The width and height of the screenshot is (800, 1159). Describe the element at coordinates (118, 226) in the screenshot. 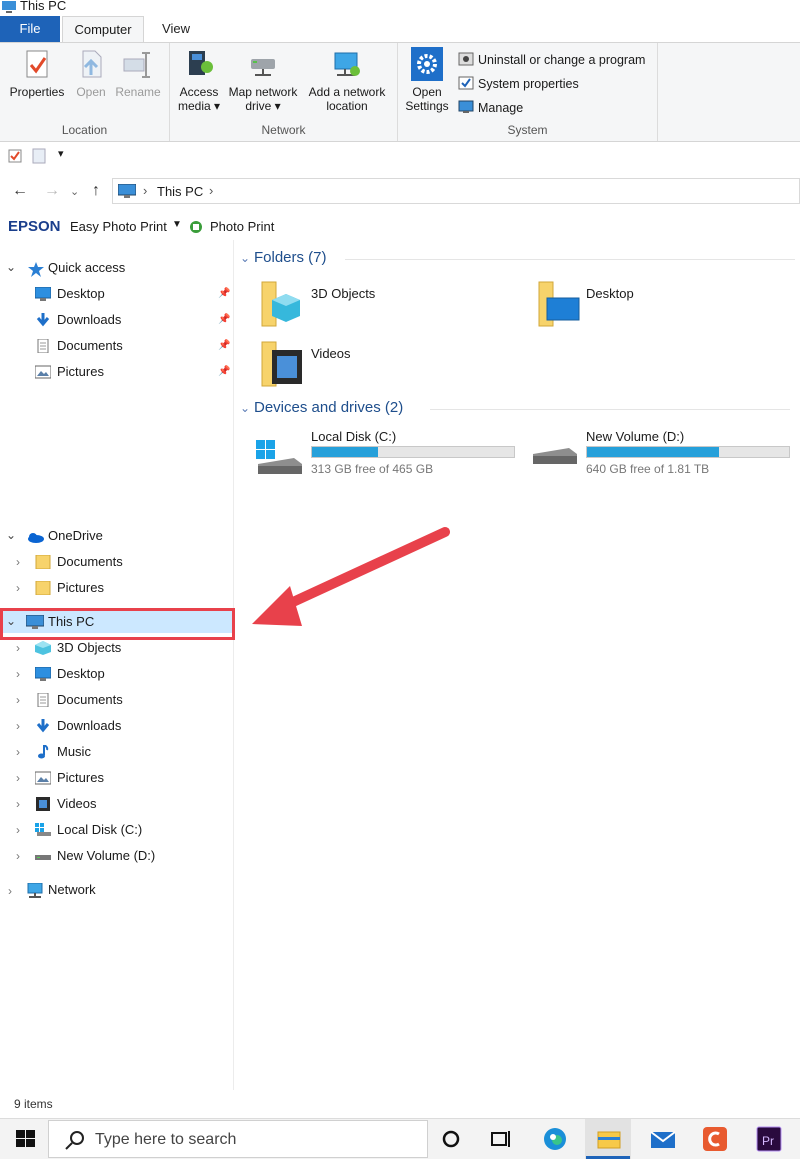

I see `easy-photo-print-button: Easy Photo Print` at that location.